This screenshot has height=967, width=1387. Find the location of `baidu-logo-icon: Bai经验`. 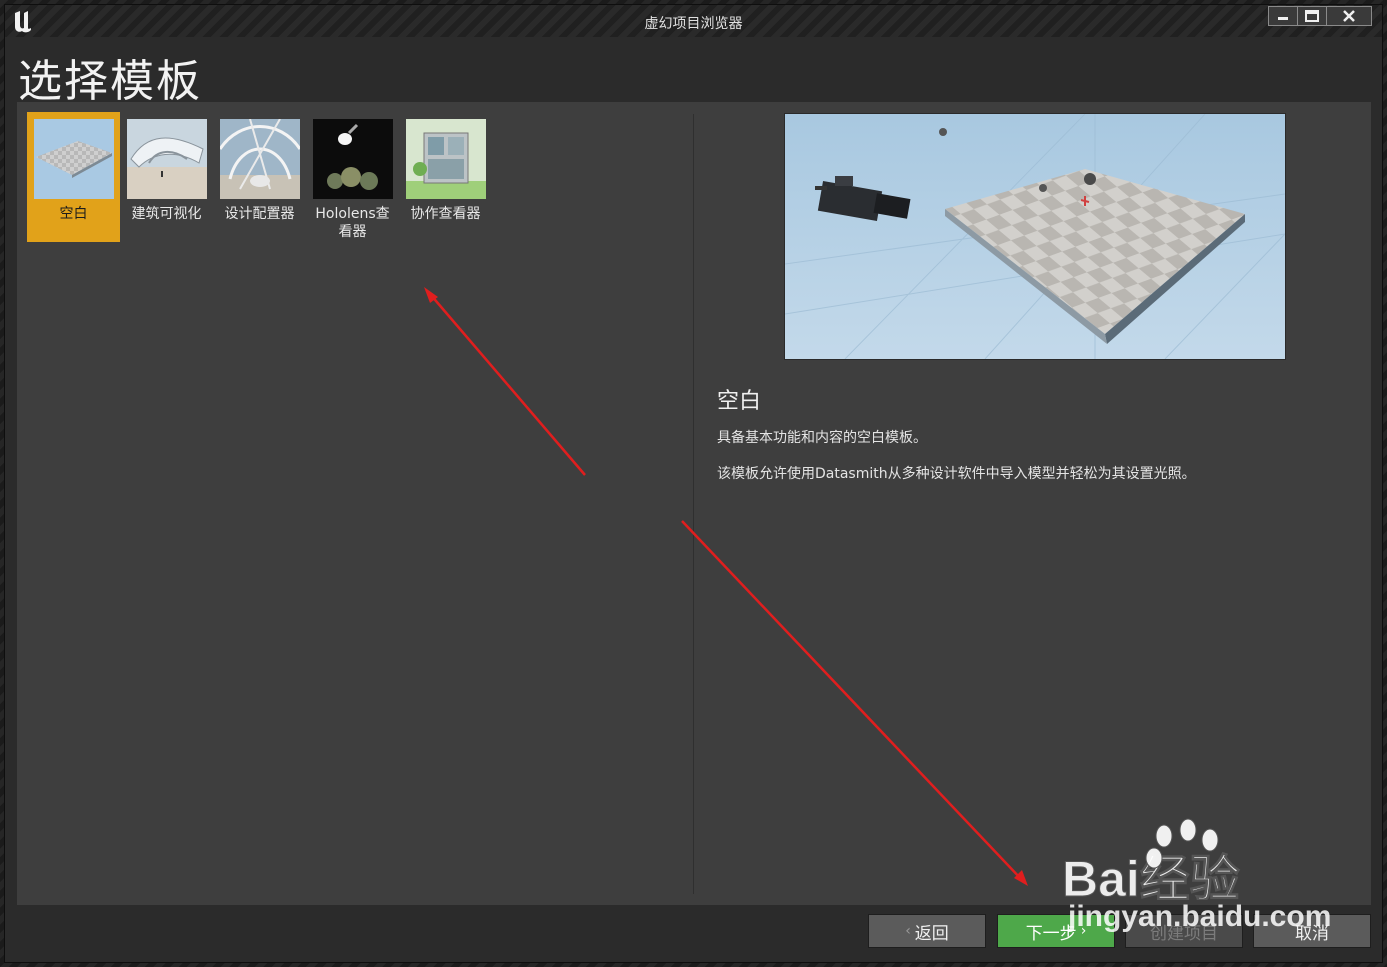

baidu-logo-icon: Bai经验 is located at coordinates (1151, 859).